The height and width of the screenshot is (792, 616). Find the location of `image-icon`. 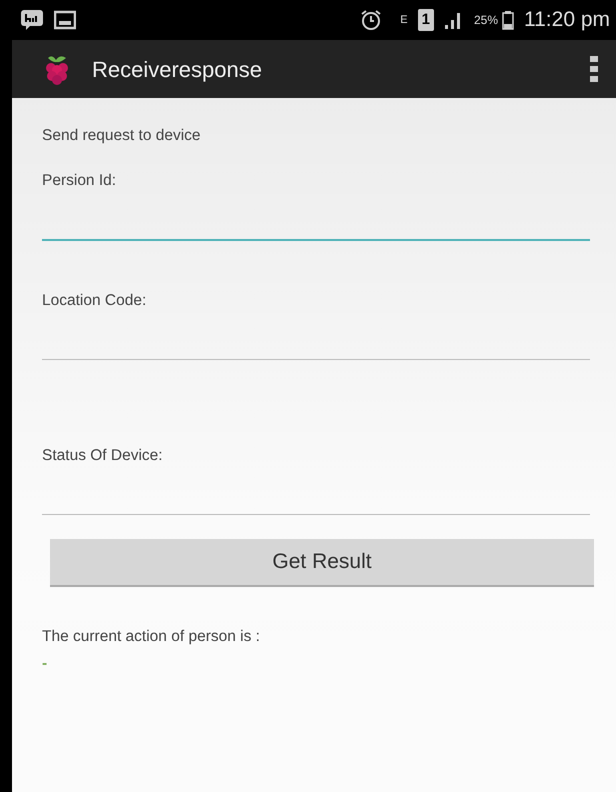

image-icon is located at coordinates (65, 20).